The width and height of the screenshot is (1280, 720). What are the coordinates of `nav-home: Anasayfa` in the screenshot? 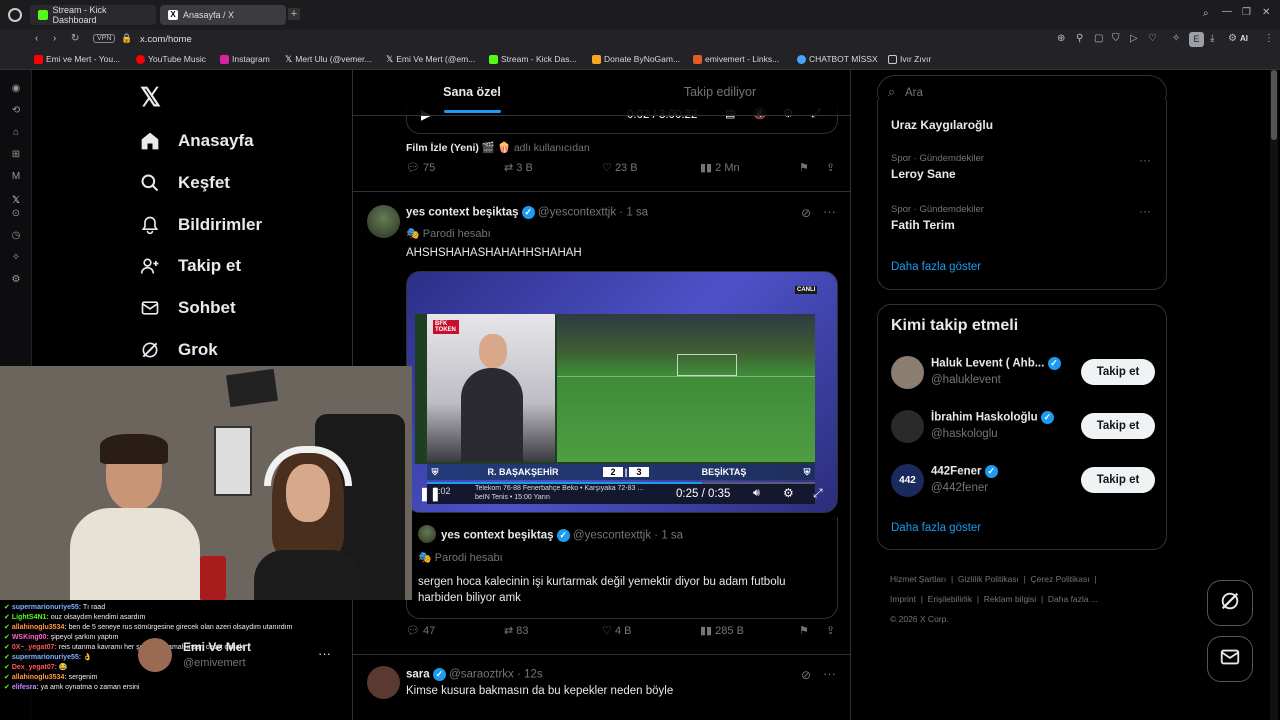 It's located at (196, 141).